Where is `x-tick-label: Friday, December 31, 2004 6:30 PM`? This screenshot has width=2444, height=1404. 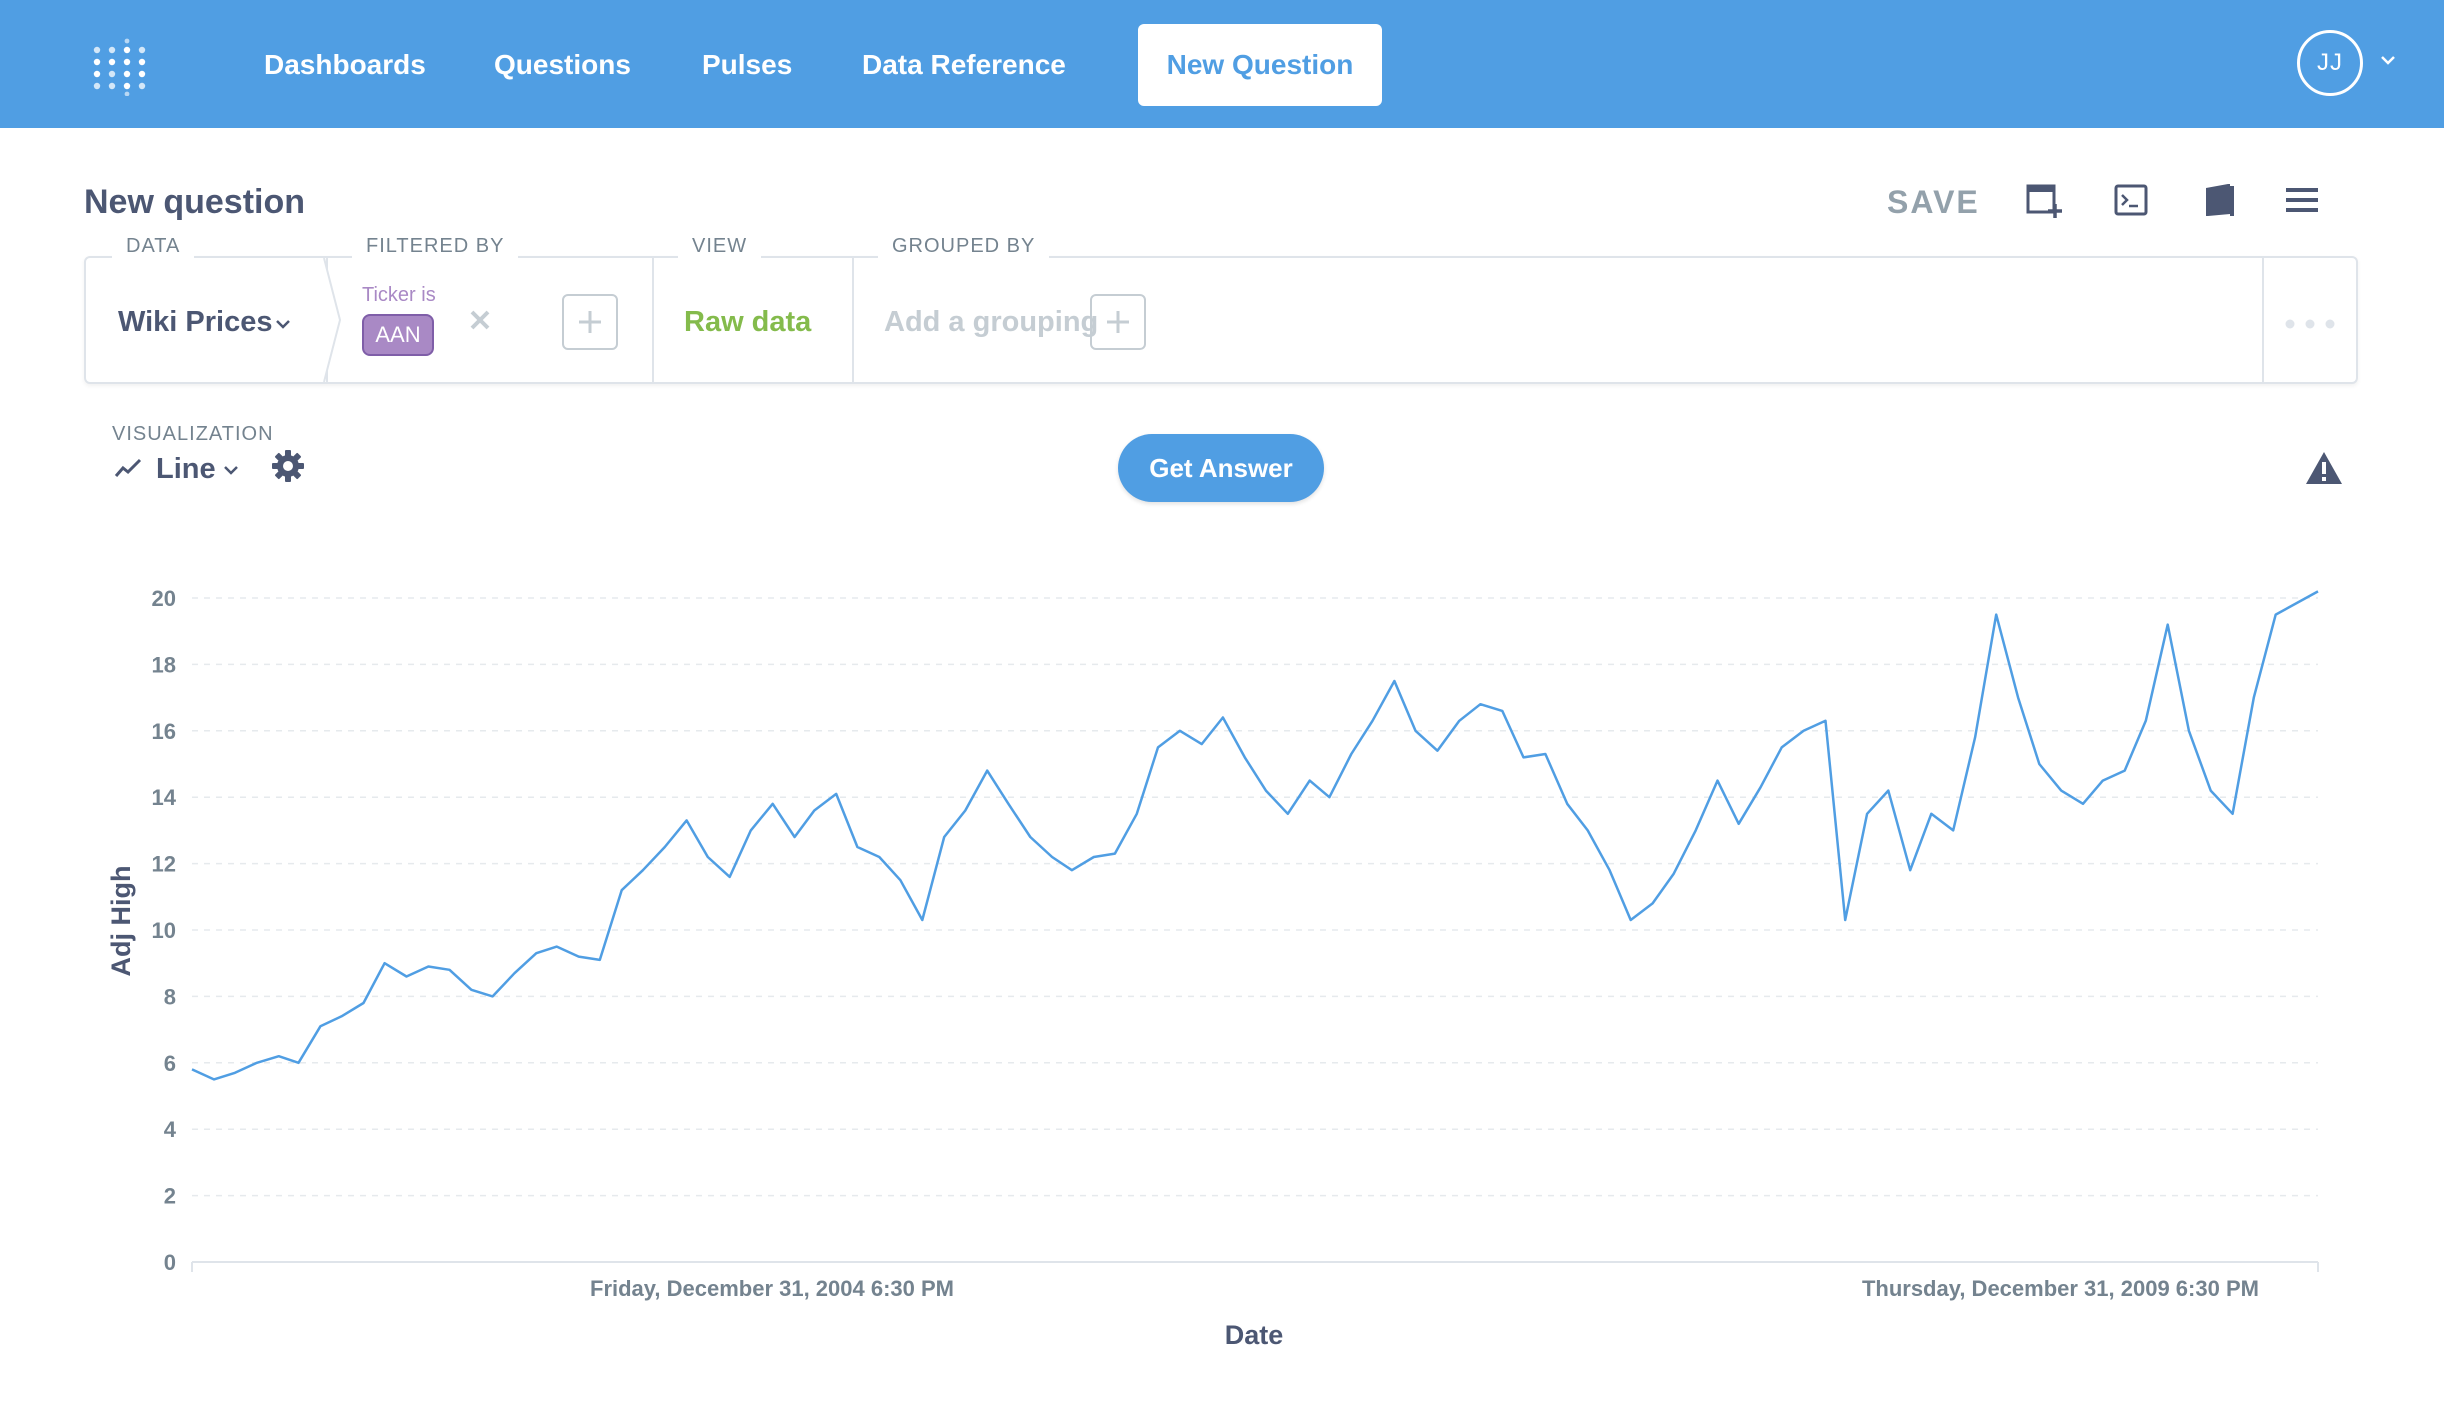
x-tick-label: Friday, December 31, 2004 6:30 PM is located at coordinates (772, 1288).